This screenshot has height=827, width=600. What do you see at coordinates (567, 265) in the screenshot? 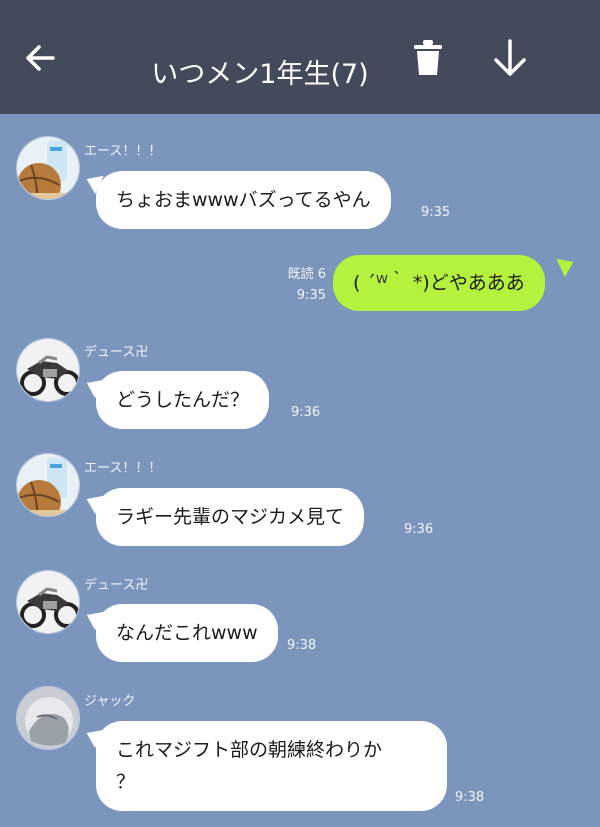
I see `bubble-tail` at bounding box center [567, 265].